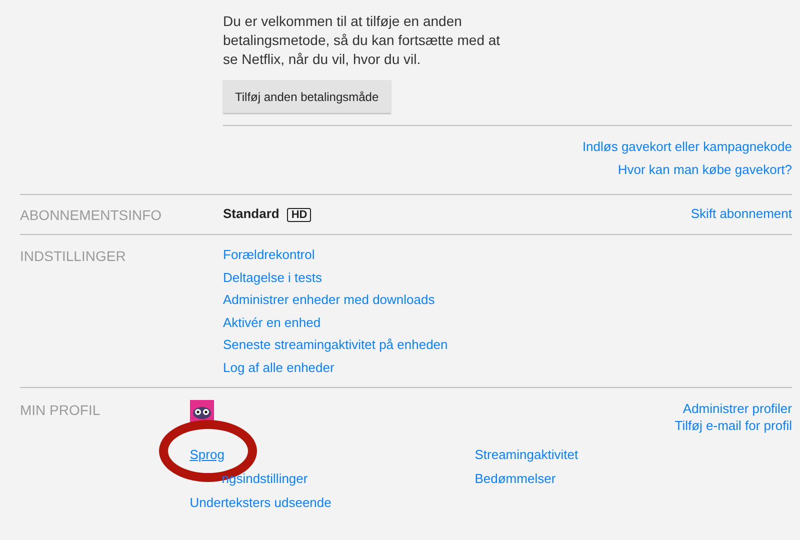  I want to click on profile-link: Tilføj e-mail for profil, so click(733, 425).